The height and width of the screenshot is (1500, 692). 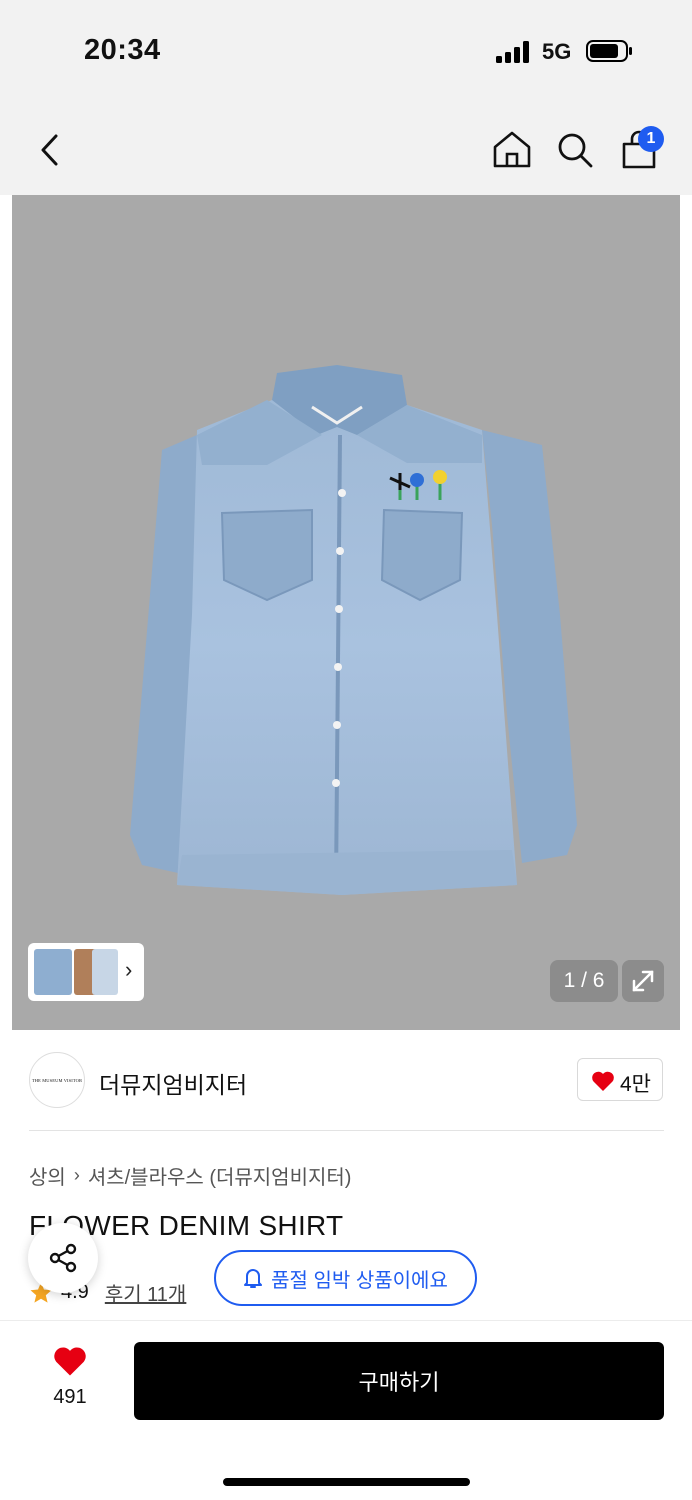 What do you see at coordinates (57, 1080) in the screenshot?
I see `brand-logo: THE MUSEUM VISITOR` at bounding box center [57, 1080].